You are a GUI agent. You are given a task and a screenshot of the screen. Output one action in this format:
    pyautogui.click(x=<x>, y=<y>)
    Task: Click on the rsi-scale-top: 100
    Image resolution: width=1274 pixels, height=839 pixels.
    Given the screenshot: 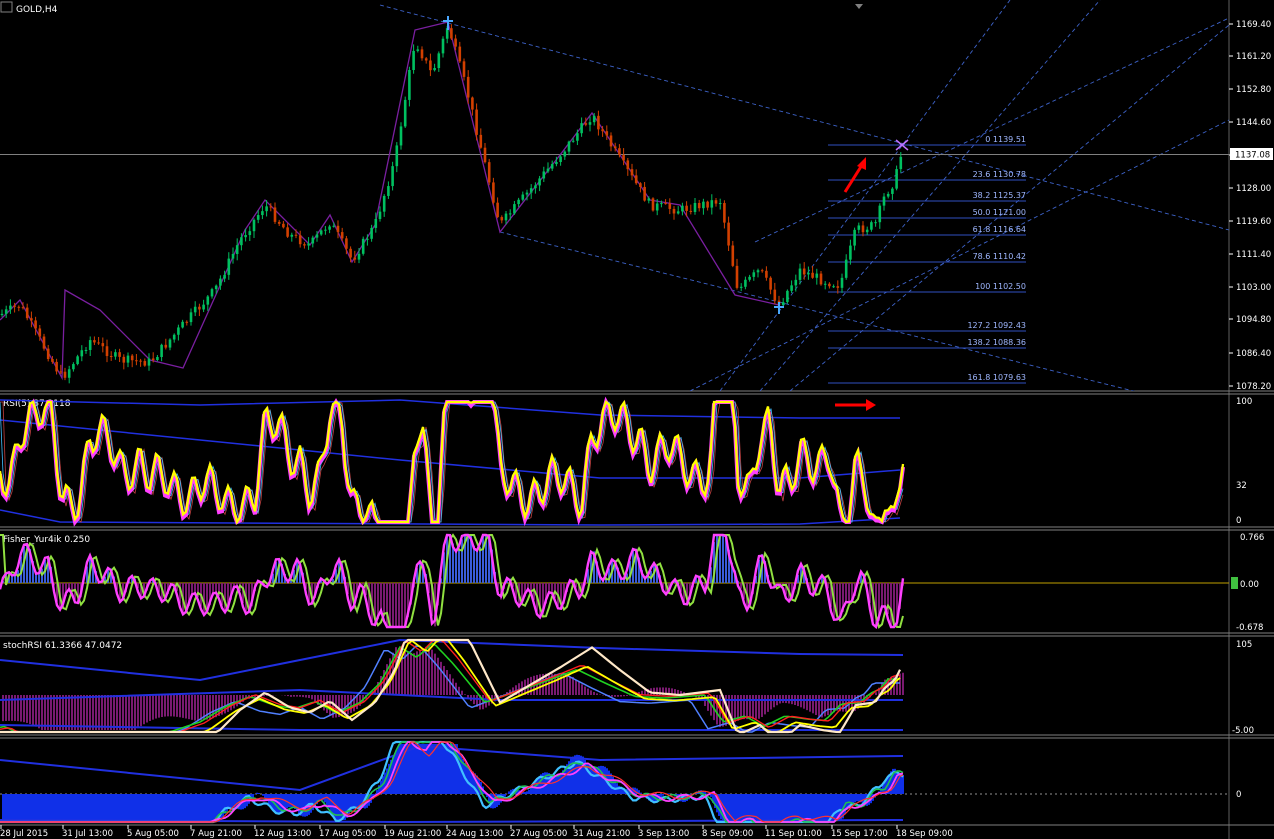 What is the action you would take?
    pyautogui.click(x=1244, y=402)
    